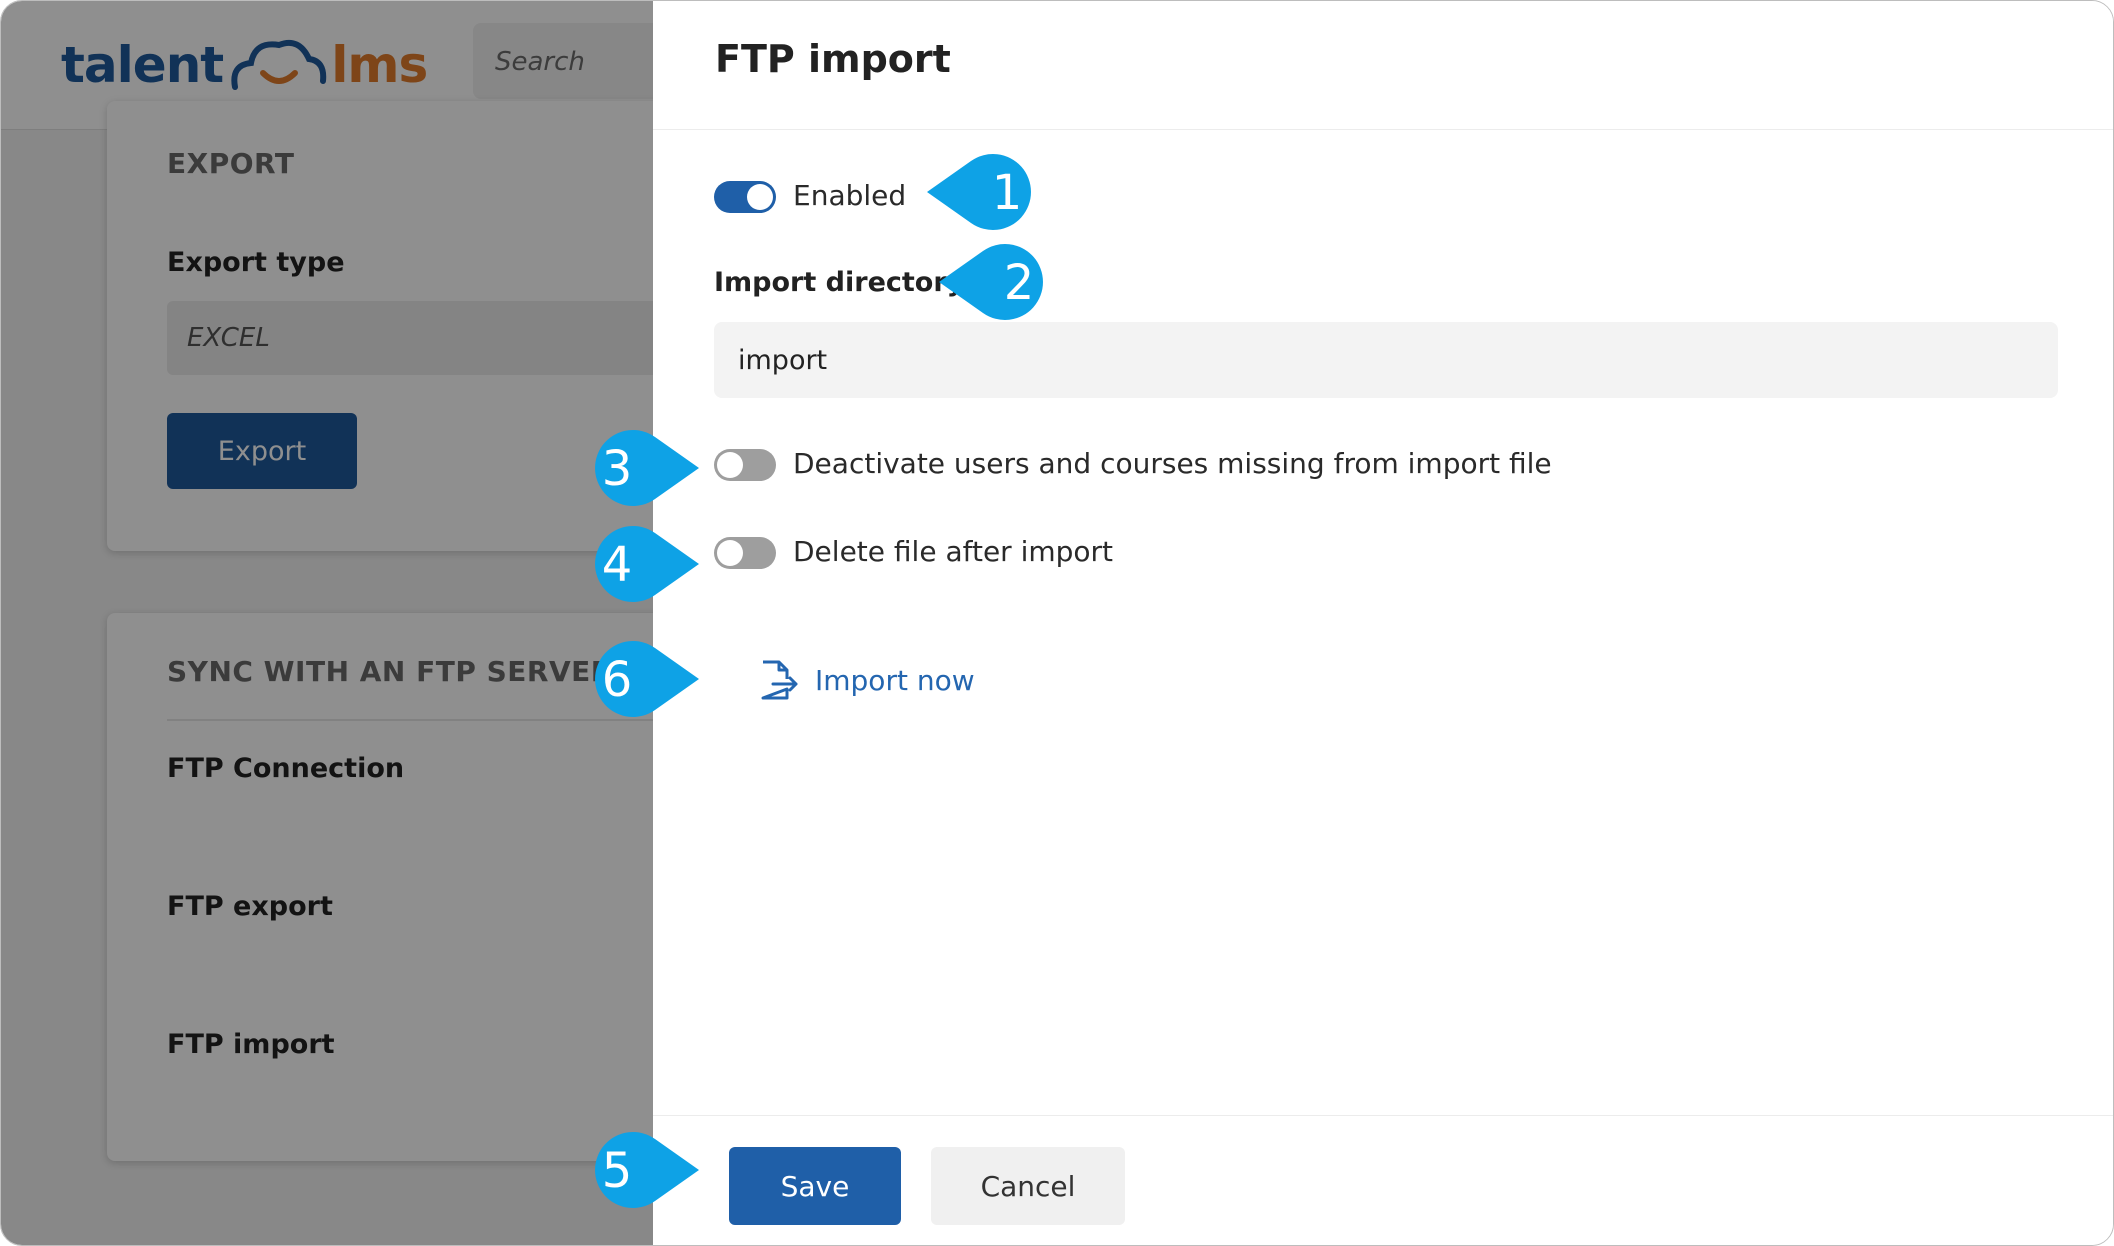 The image size is (2114, 1246). What do you see at coordinates (647, 679) in the screenshot?
I see `callout-6: 6` at bounding box center [647, 679].